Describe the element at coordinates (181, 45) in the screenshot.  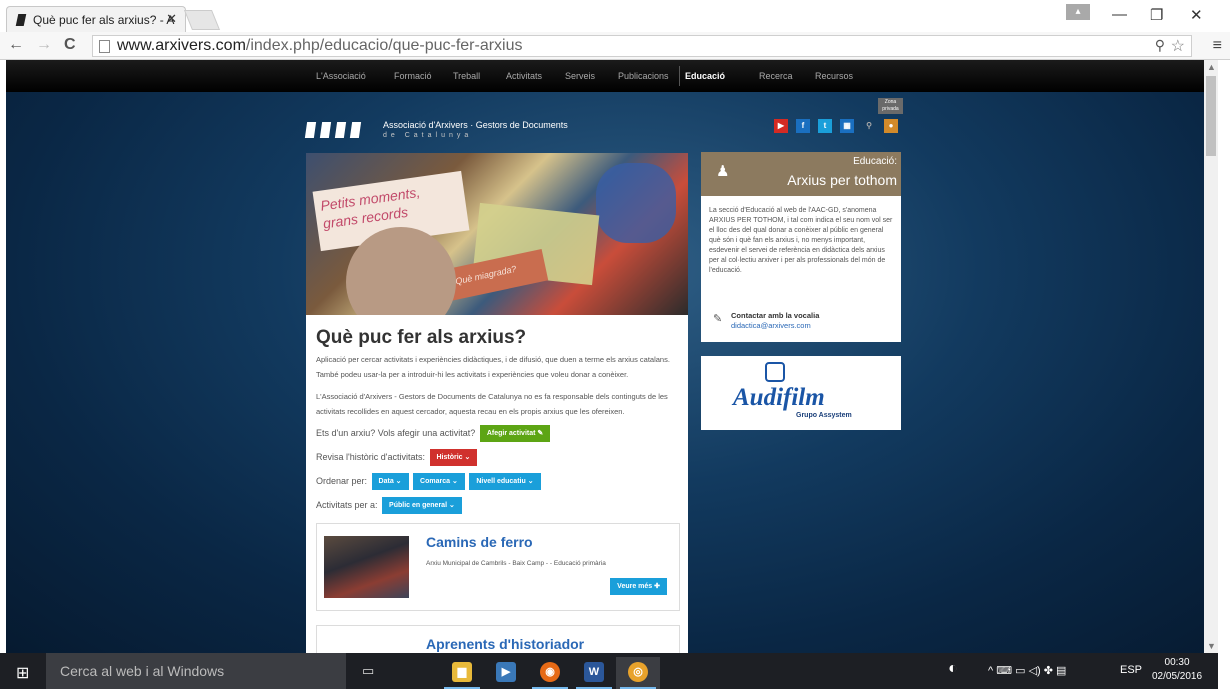
I see `url-host: www.arxivers.com` at that location.